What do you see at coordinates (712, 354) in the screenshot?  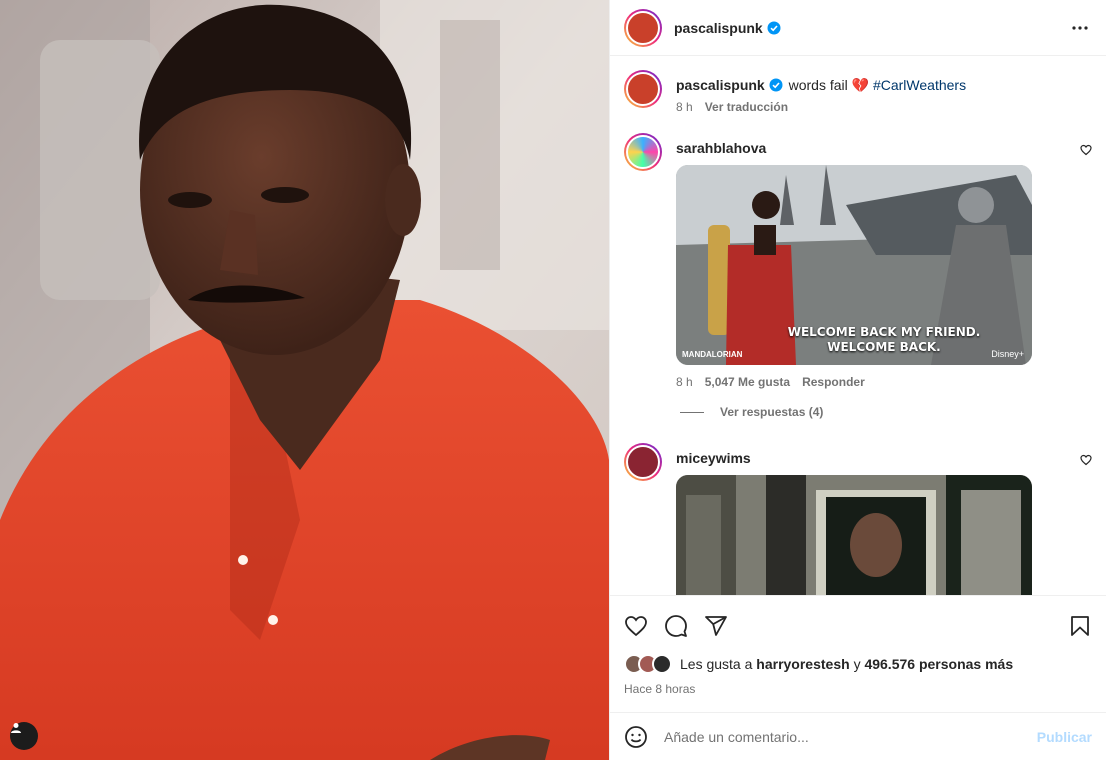 I see `gif-logo: MANDALORIAN` at bounding box center [712, 354].